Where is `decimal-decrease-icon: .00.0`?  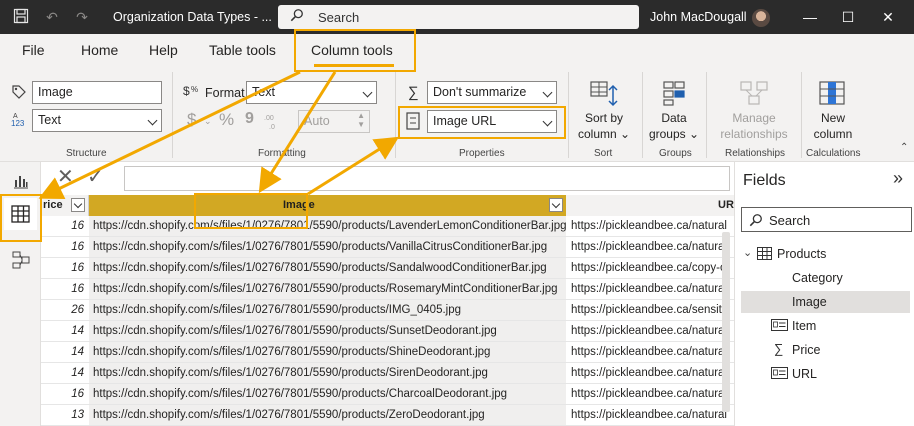 decimal-decrease-icon: .00.0 is located at coordinates (273, 121).